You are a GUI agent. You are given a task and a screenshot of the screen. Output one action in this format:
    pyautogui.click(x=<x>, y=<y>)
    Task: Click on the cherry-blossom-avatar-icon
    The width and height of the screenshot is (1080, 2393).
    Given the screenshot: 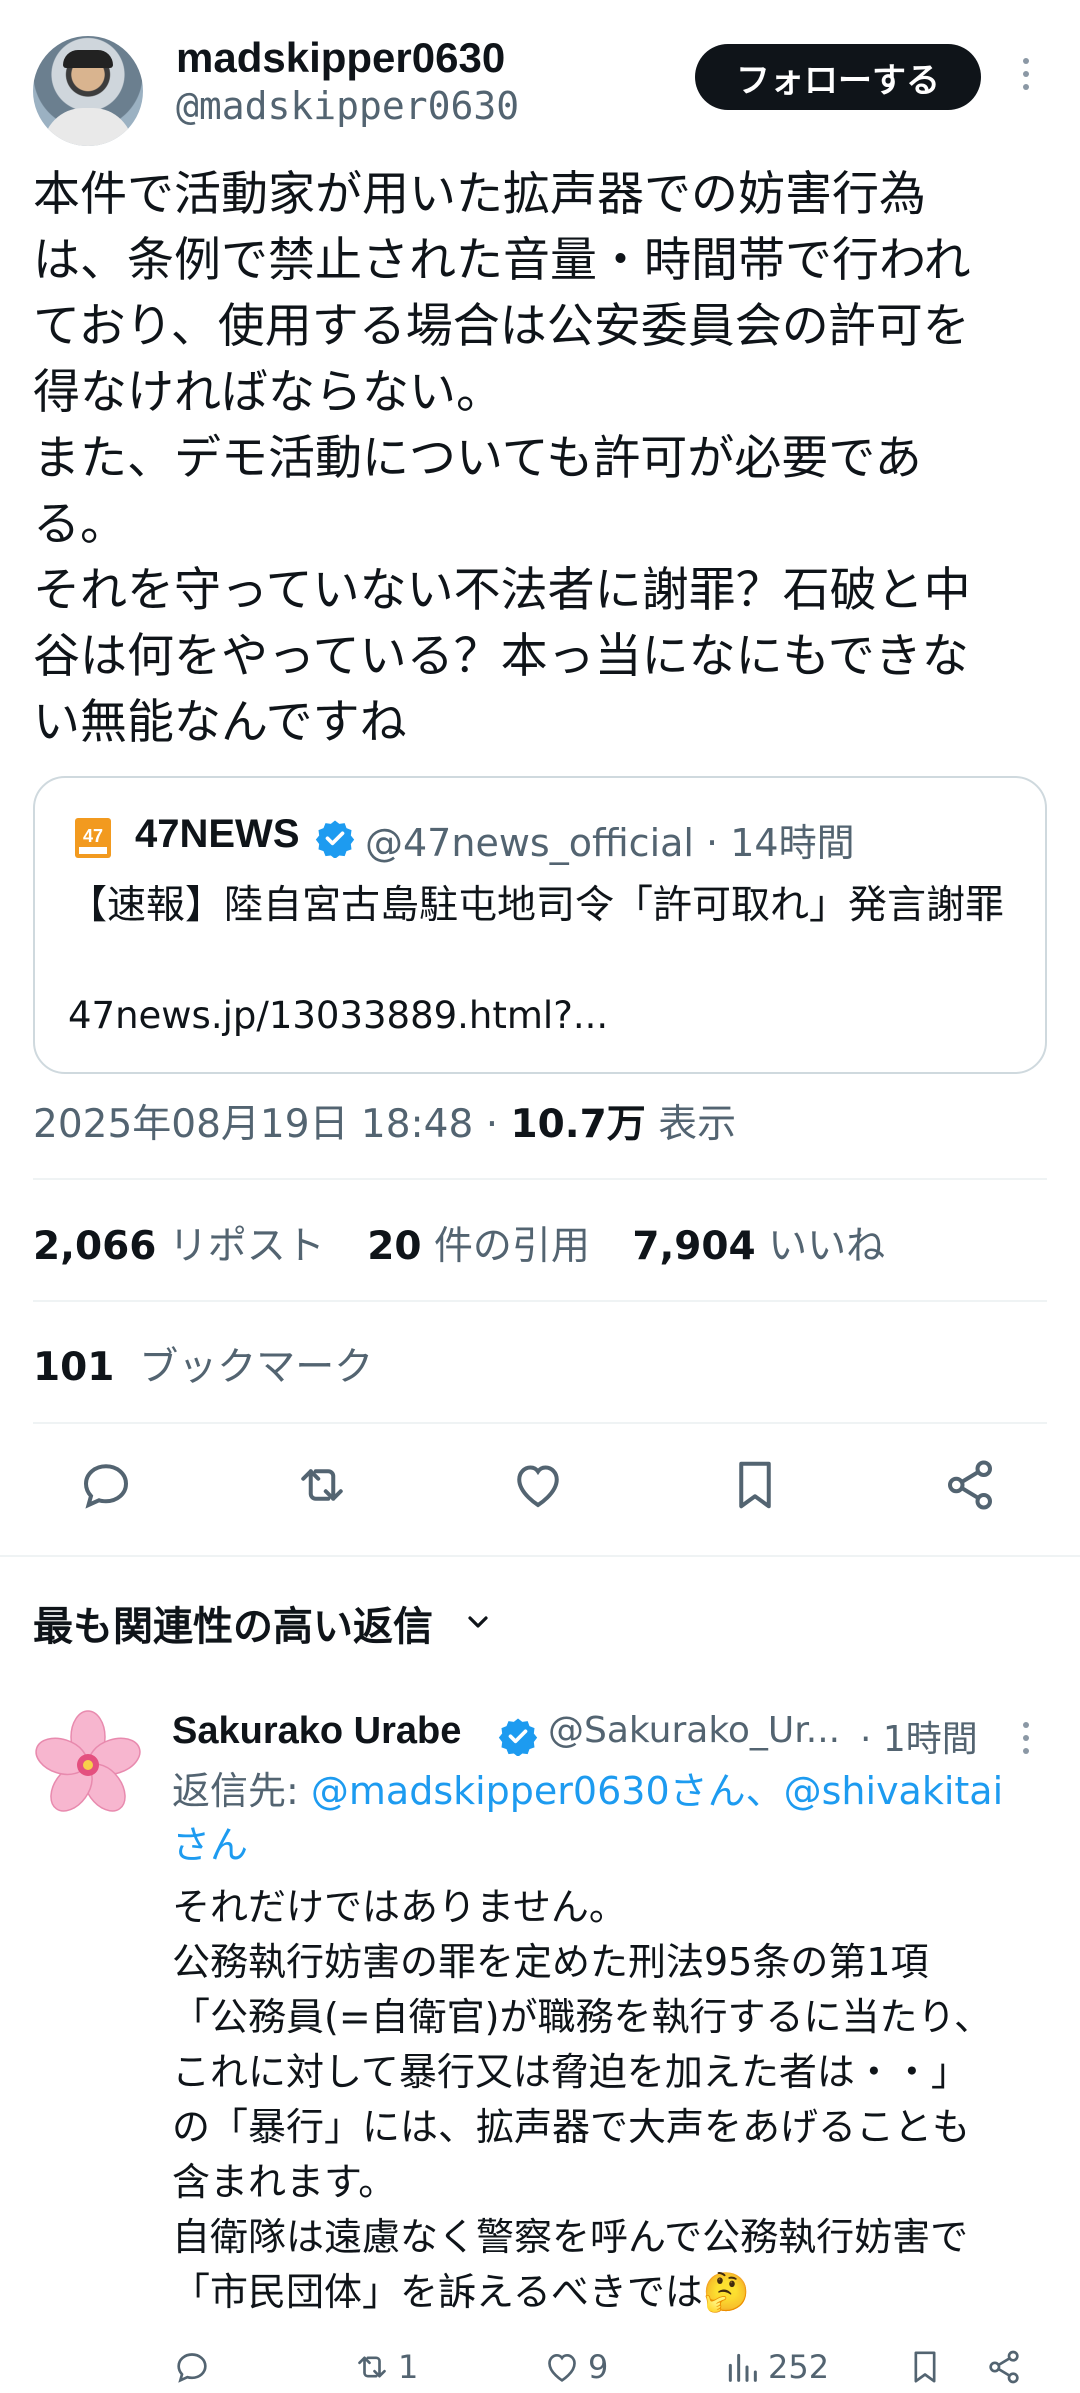 What is the action you would take?
    pyautogui.click(x=88, y=1765)
    